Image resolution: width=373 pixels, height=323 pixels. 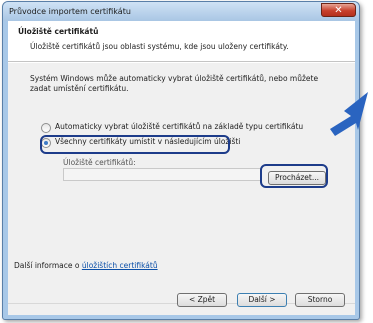 I want to click on close-icon: ✕, so click(x=338, y=10).